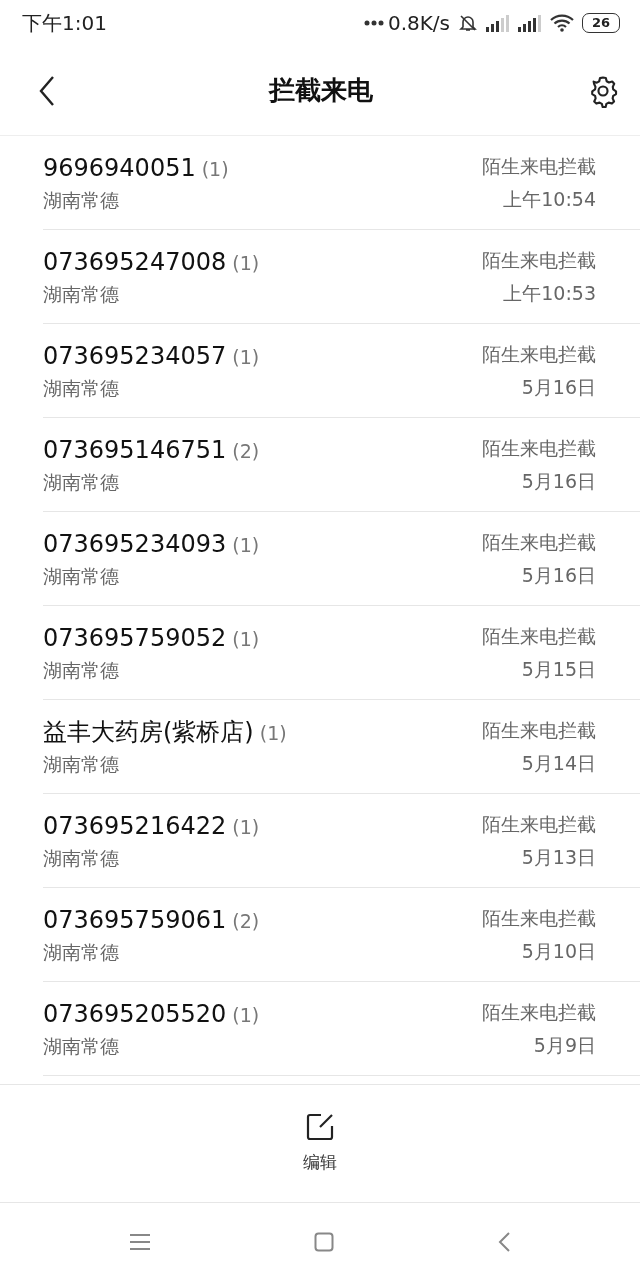  Describe the element at coordinates (373, 23) in the screenshot. I see `dots-icon` at that location.